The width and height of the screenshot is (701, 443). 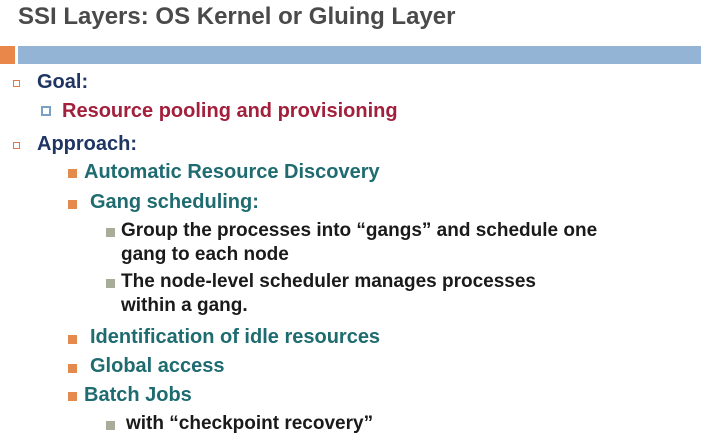 I want to click on title-divider-bar, so click(x=350, y=55).